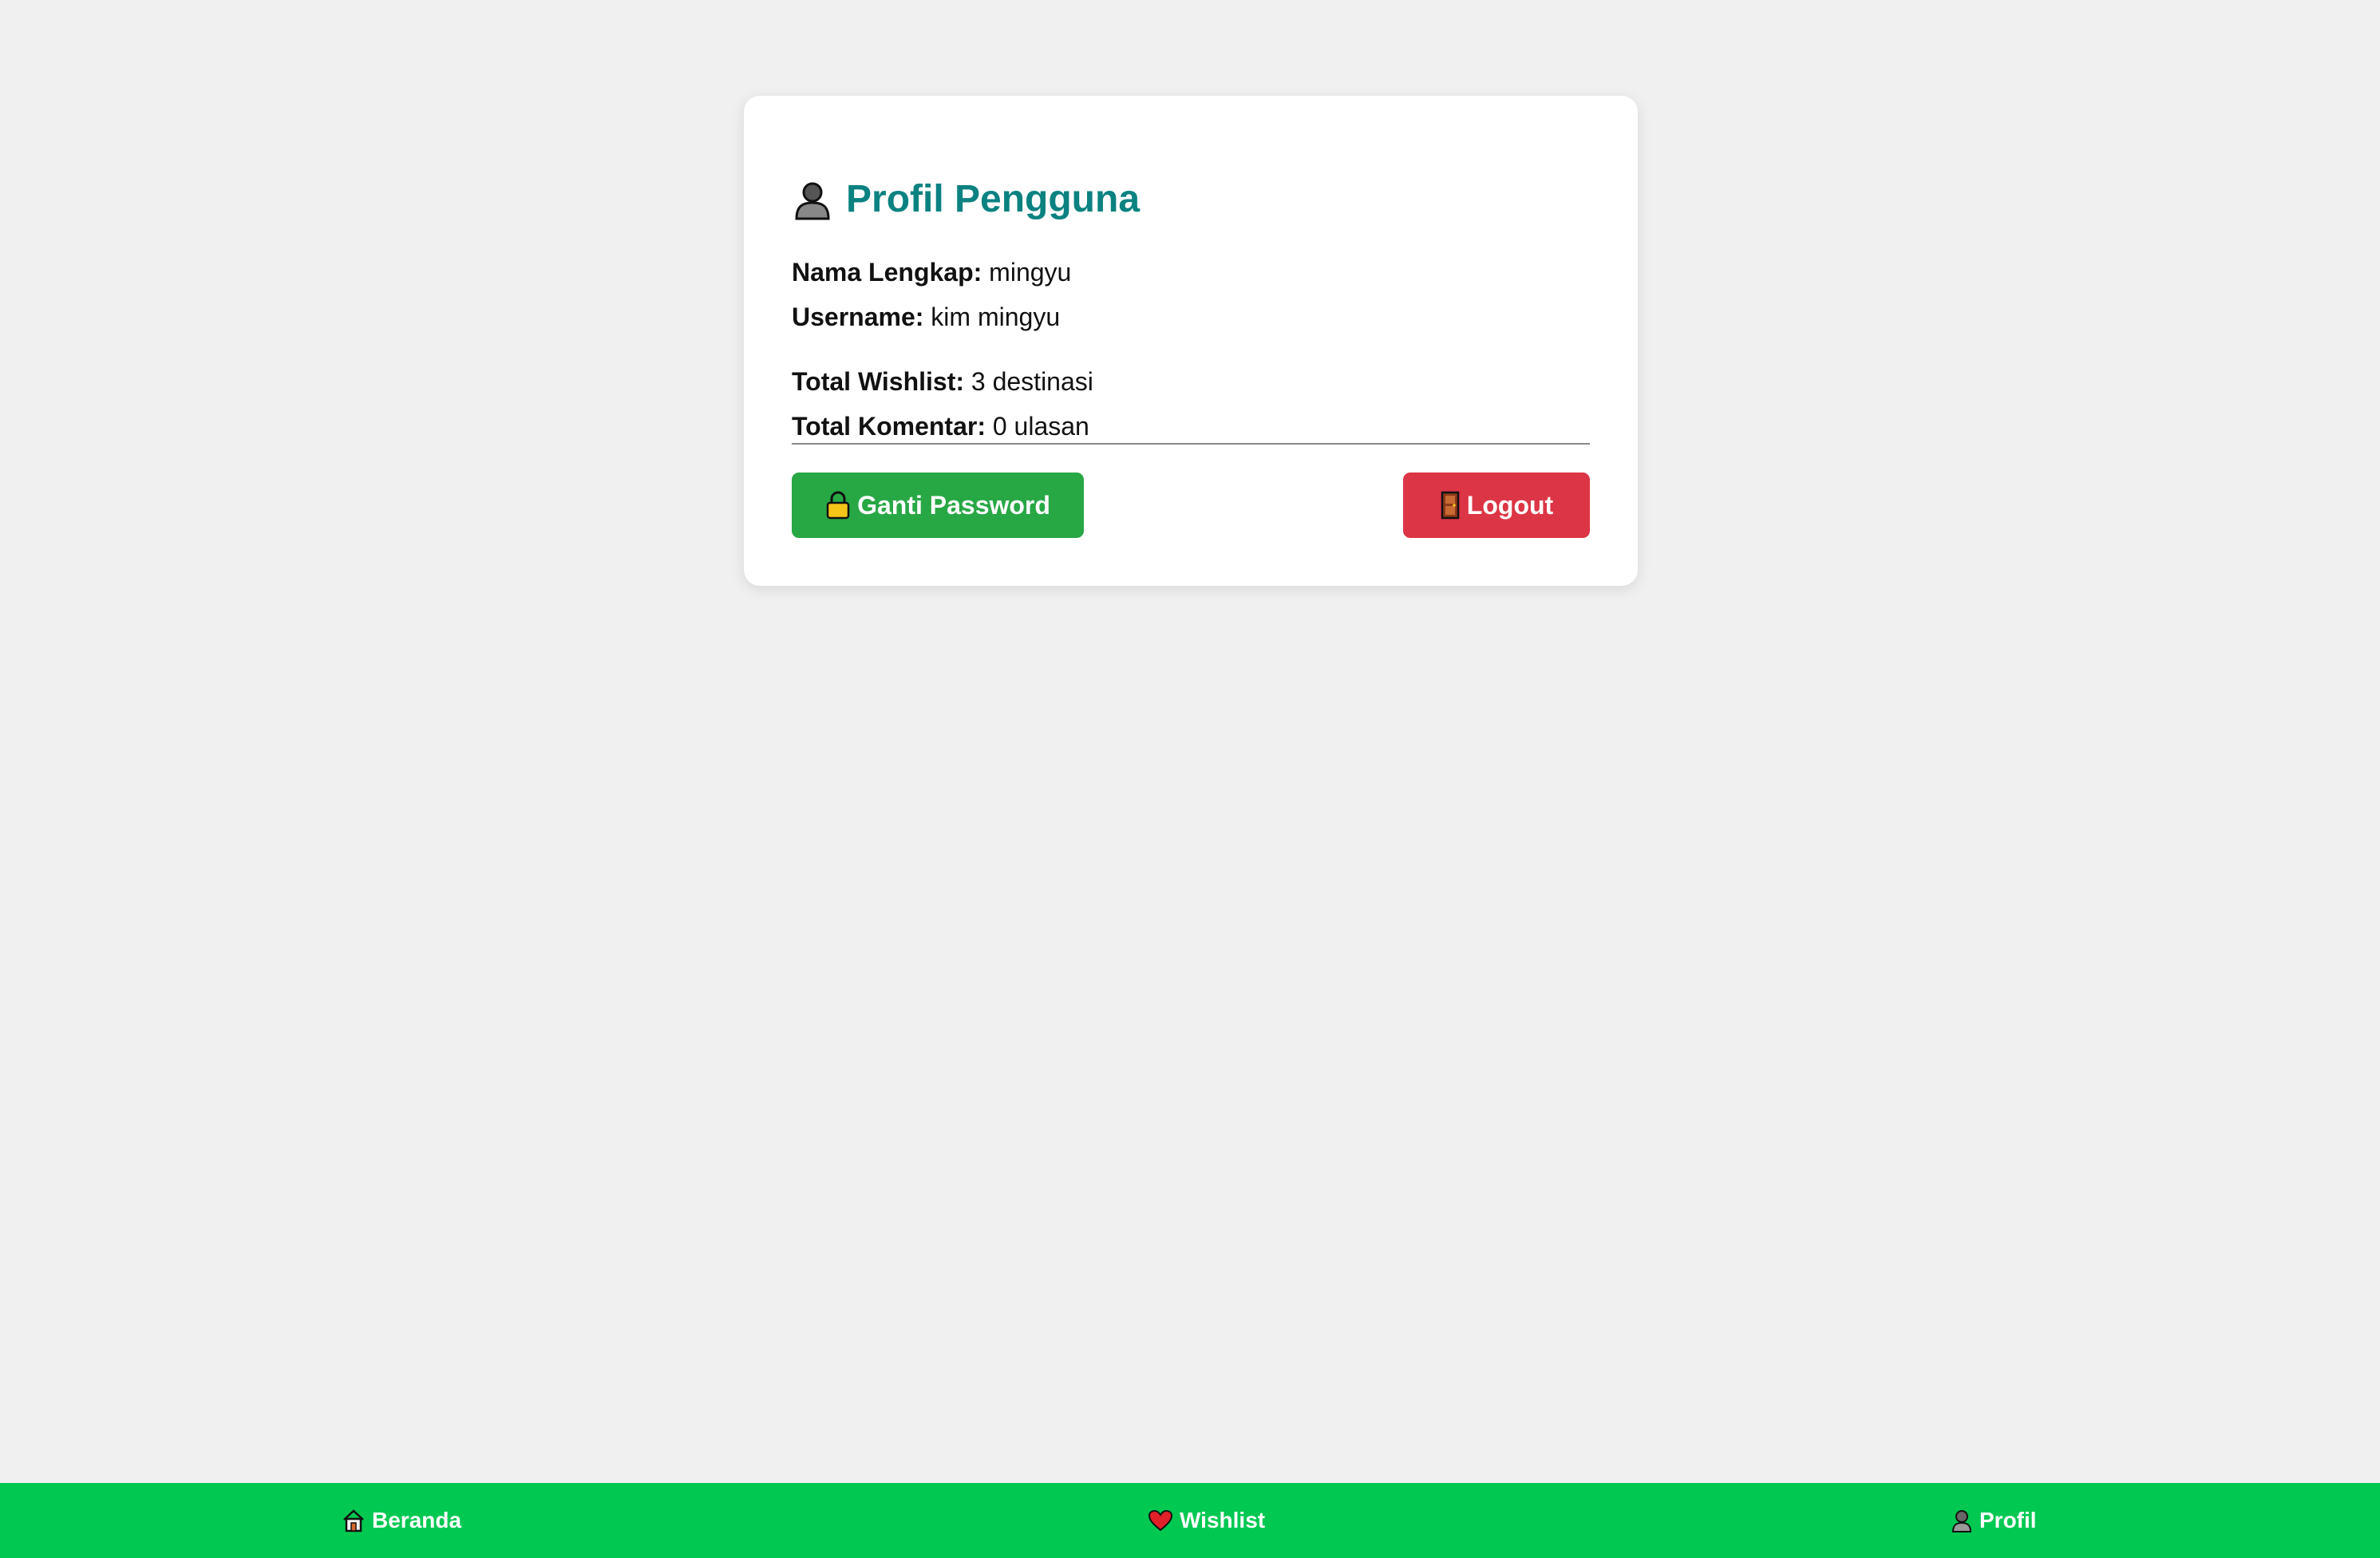 The image size is (2380, 1558). What do you see at coordinates (1223, 1520) in the screenshot?
I see `nav-wishlist-label: Wishlist` at bounding box center [1223, 1520].